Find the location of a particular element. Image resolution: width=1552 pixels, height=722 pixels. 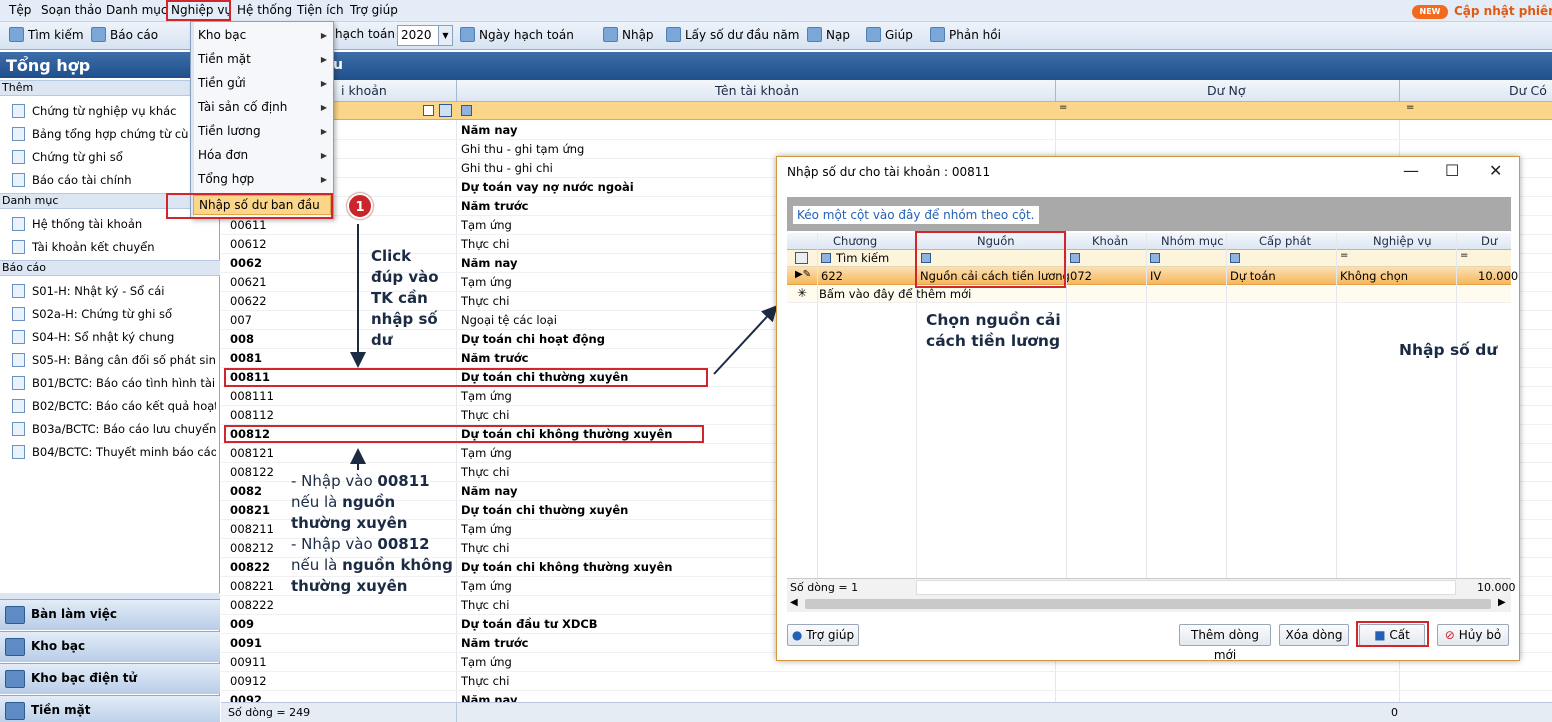

enter-balance-note: Nhập số dư is located at coordinates (1448, 350).